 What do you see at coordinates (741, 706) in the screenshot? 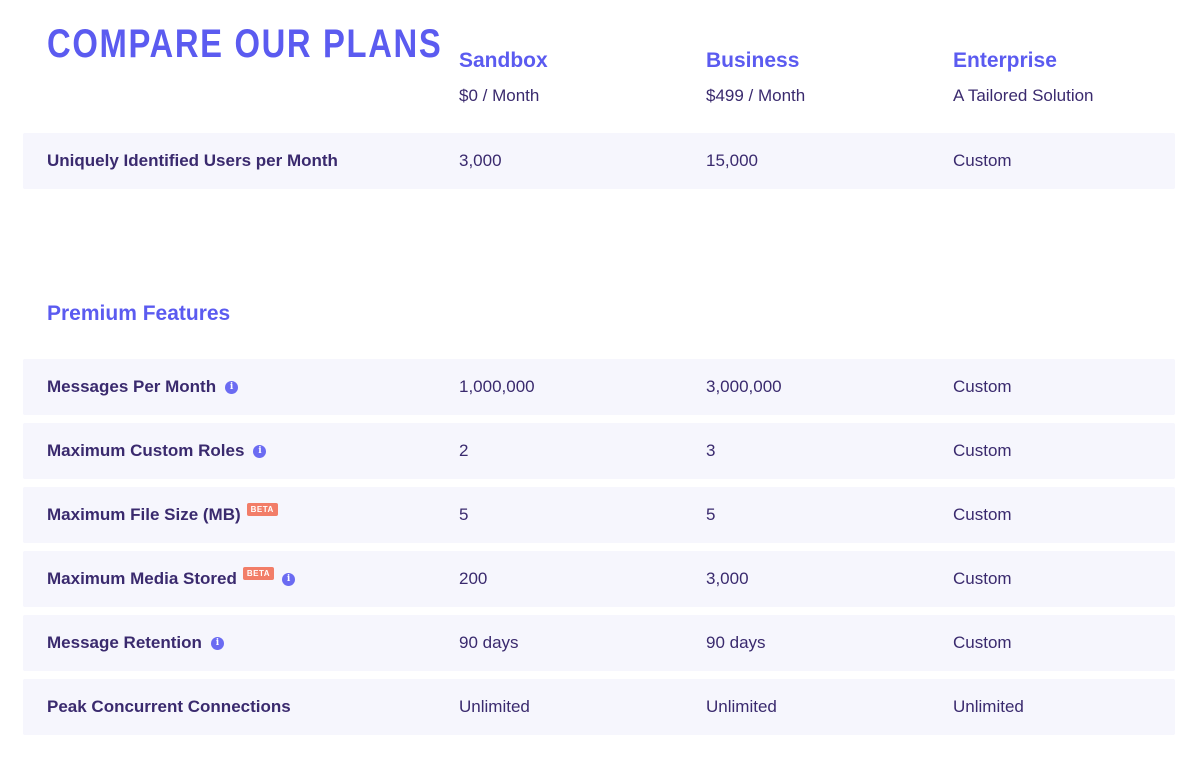
I see `business-value: Unlimited` at bounding box center [741, 706].